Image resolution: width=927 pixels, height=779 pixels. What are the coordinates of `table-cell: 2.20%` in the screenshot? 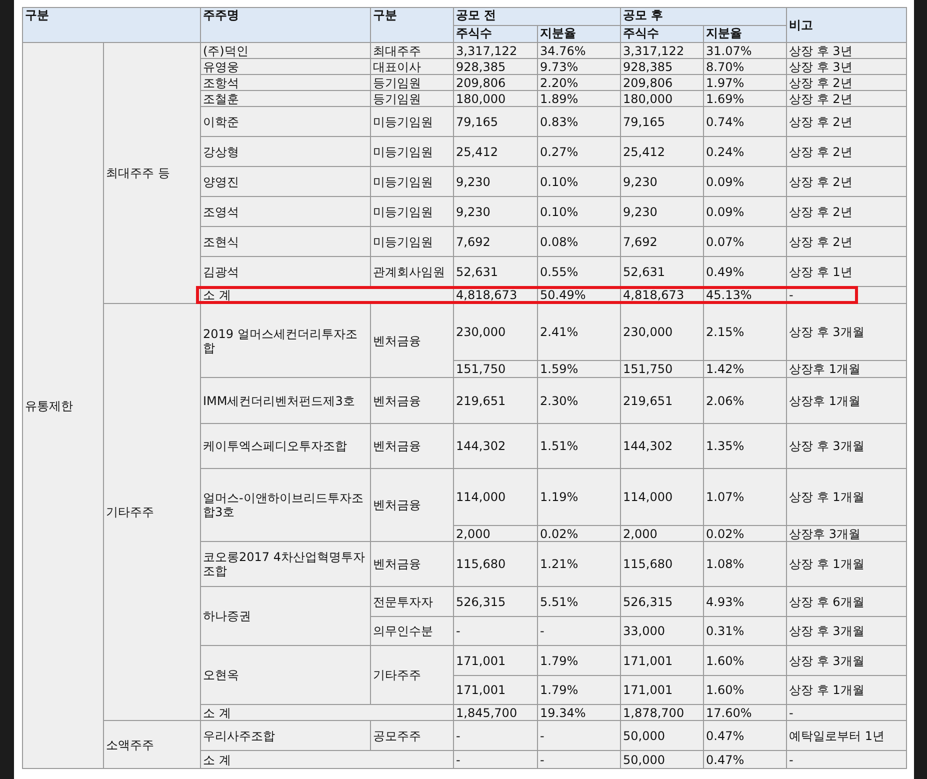 It's located at (579, 82).